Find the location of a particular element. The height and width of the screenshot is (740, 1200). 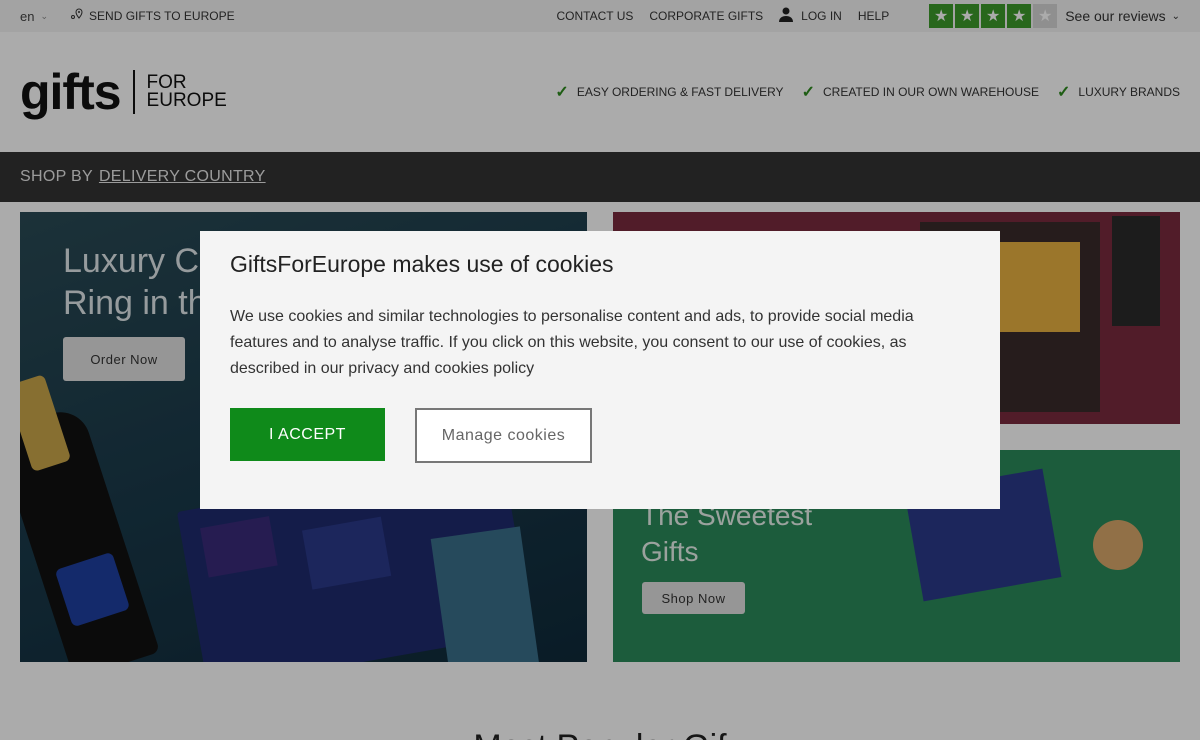

cookie-dialog-title: GiftsForEurope makes use of cookies is located at coordinates (422, 264).